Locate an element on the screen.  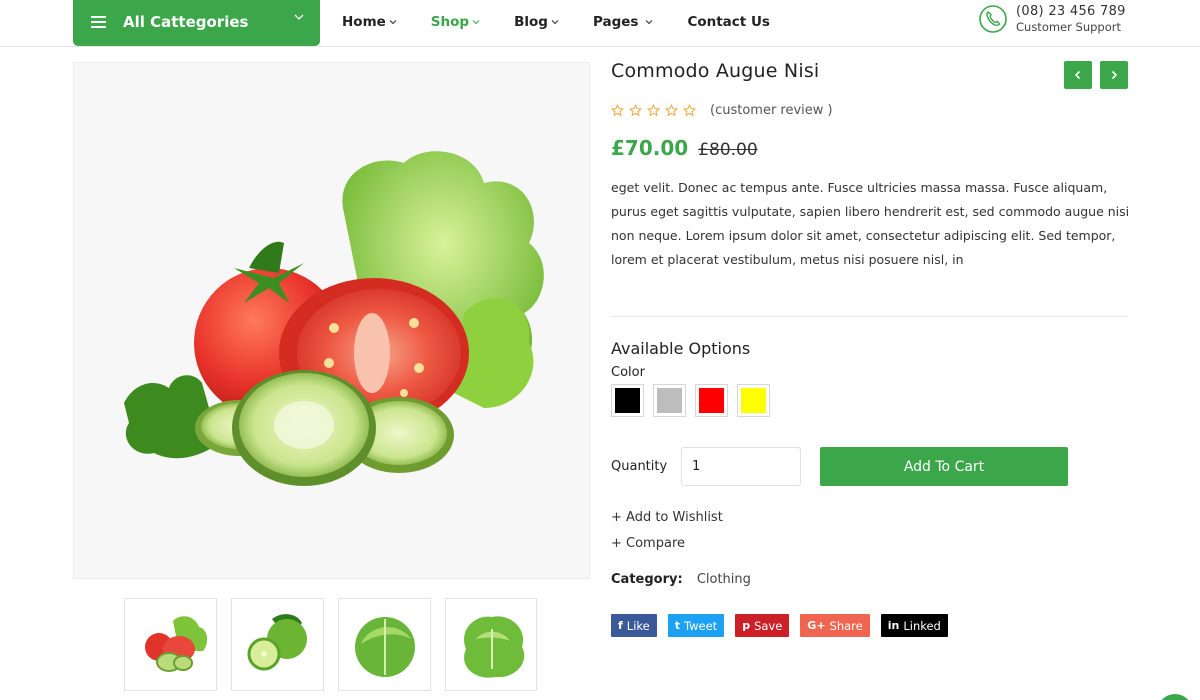
product-thumbnails is located at coordinates (337, 644).